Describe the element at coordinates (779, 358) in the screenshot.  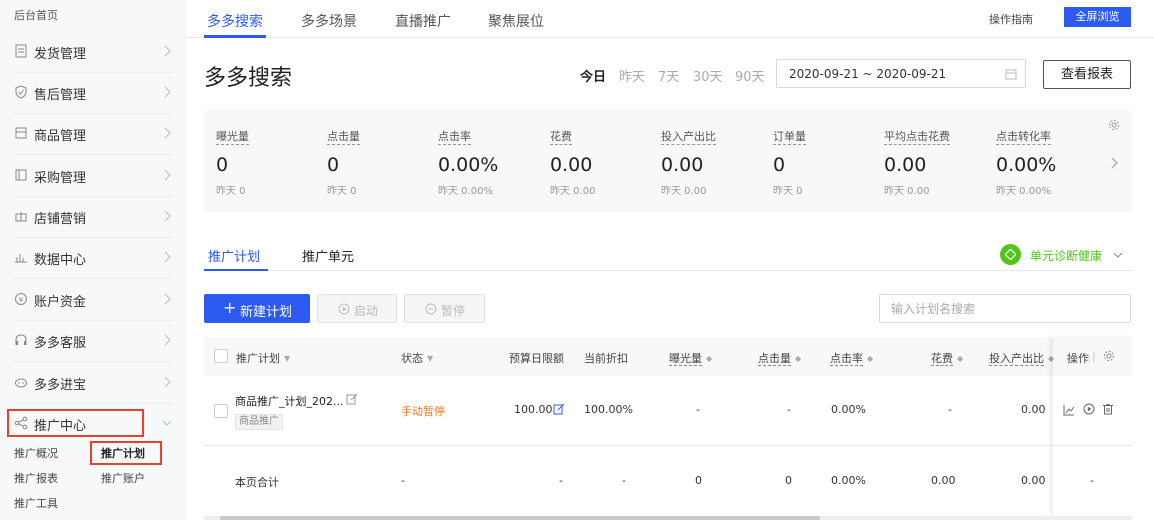
I see `col-clicks: 点击量 ◆` at that location.